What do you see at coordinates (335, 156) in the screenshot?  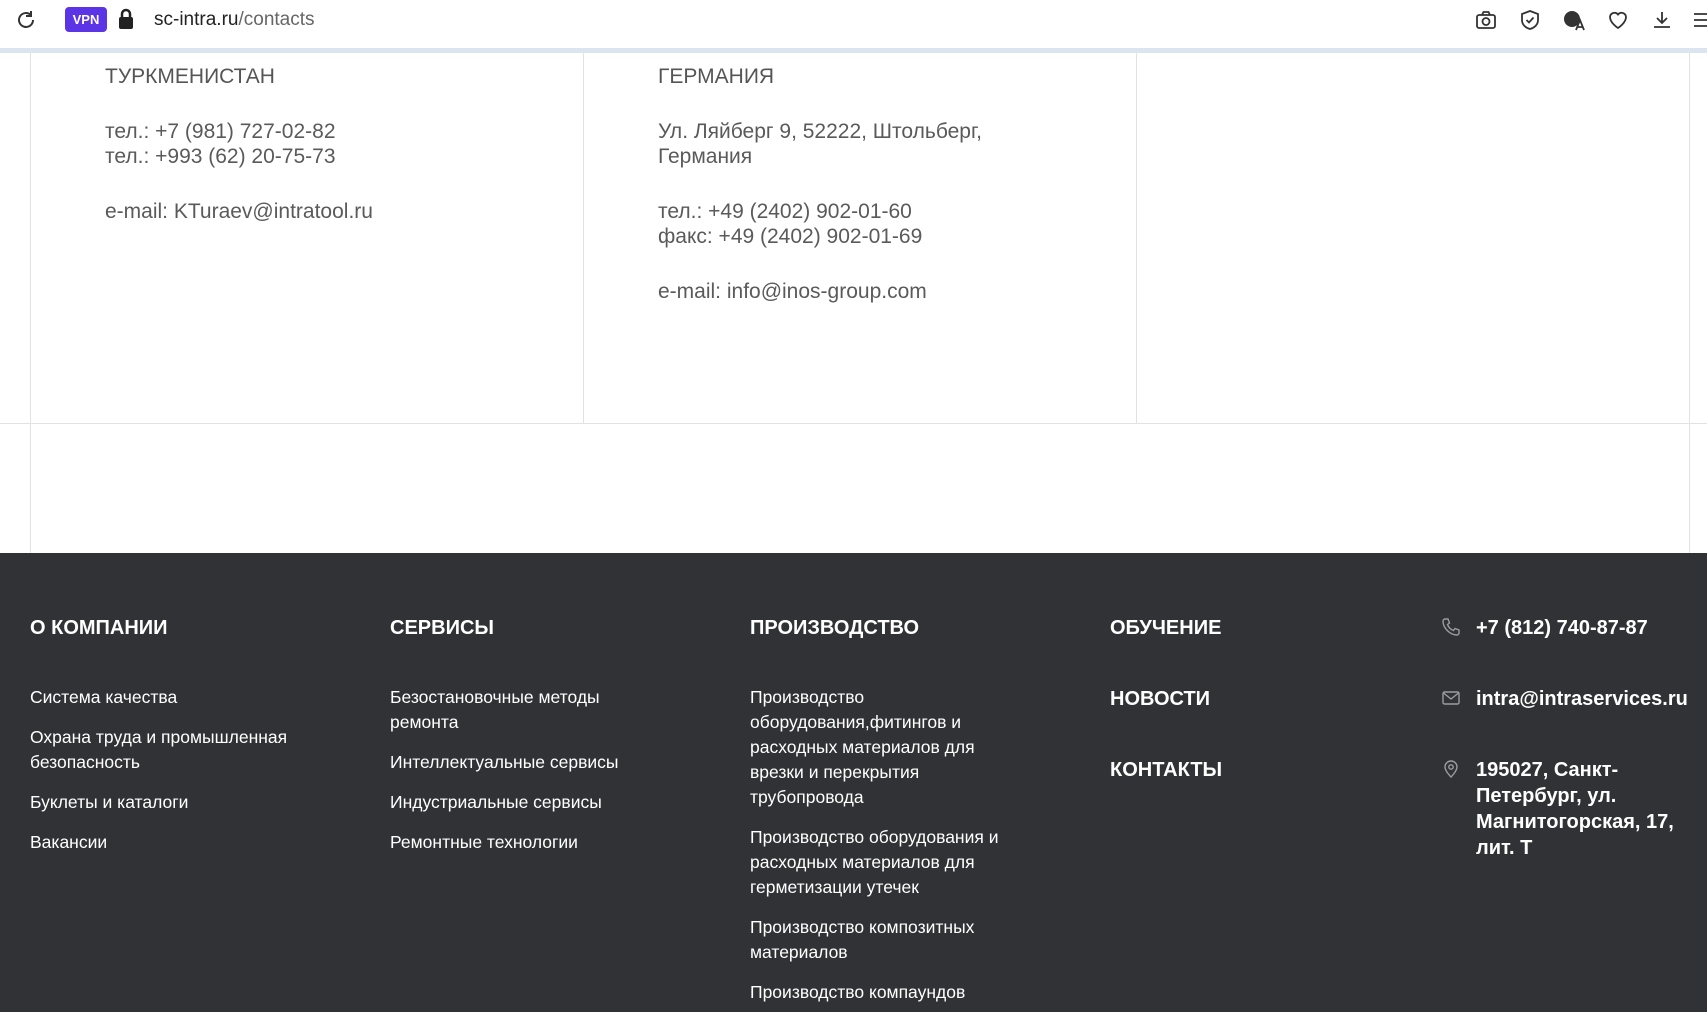 I see `phone-line: тел.: +993 (62) 20-75-73` at bounding box center [335, 156].